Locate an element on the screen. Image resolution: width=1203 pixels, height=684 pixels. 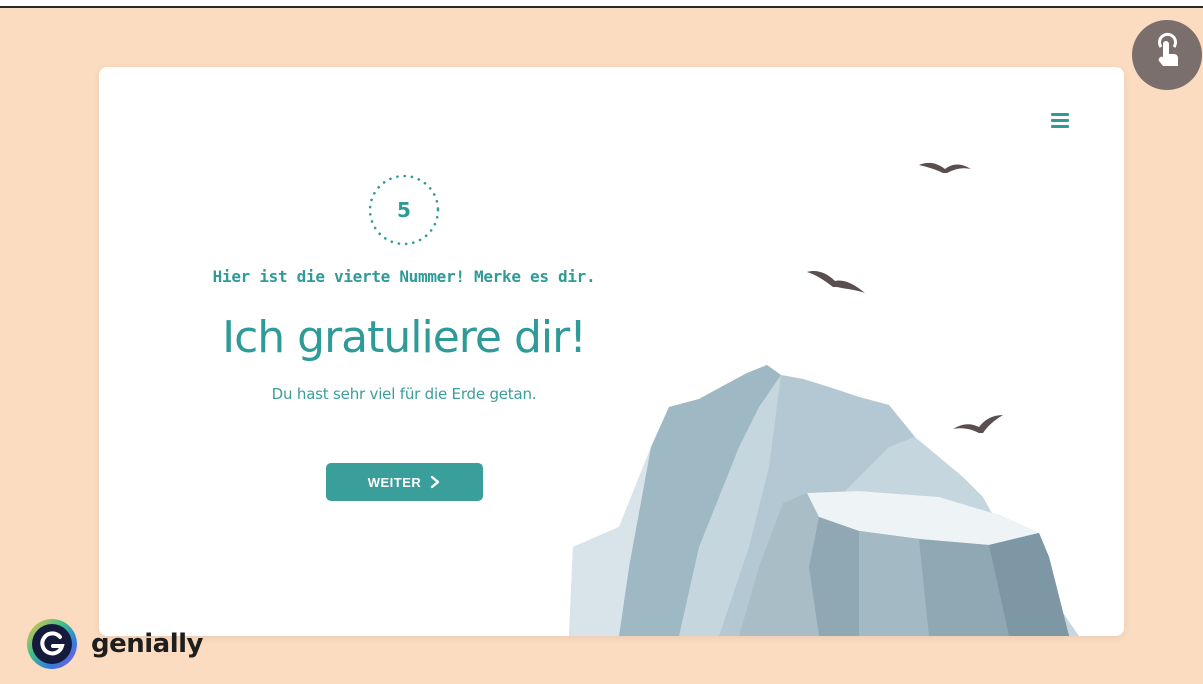
touch-toggle-button is located at coordinates (1167, 55).